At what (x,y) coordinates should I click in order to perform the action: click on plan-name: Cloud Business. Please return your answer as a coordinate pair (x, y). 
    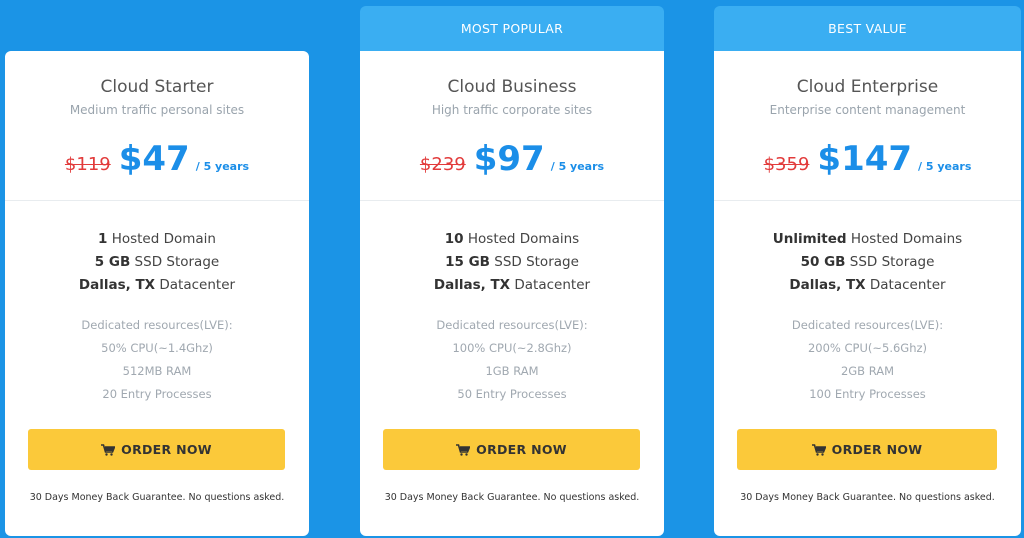
    Looking at the image, I should click on (512, 87).